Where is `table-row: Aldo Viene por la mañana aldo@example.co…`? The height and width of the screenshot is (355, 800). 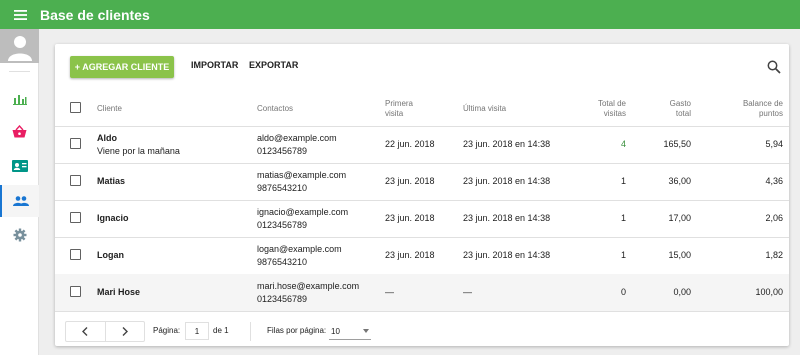 table-row: Aldo Viene por la mañana aldo@example.co… is located at coordinates (422, 144).